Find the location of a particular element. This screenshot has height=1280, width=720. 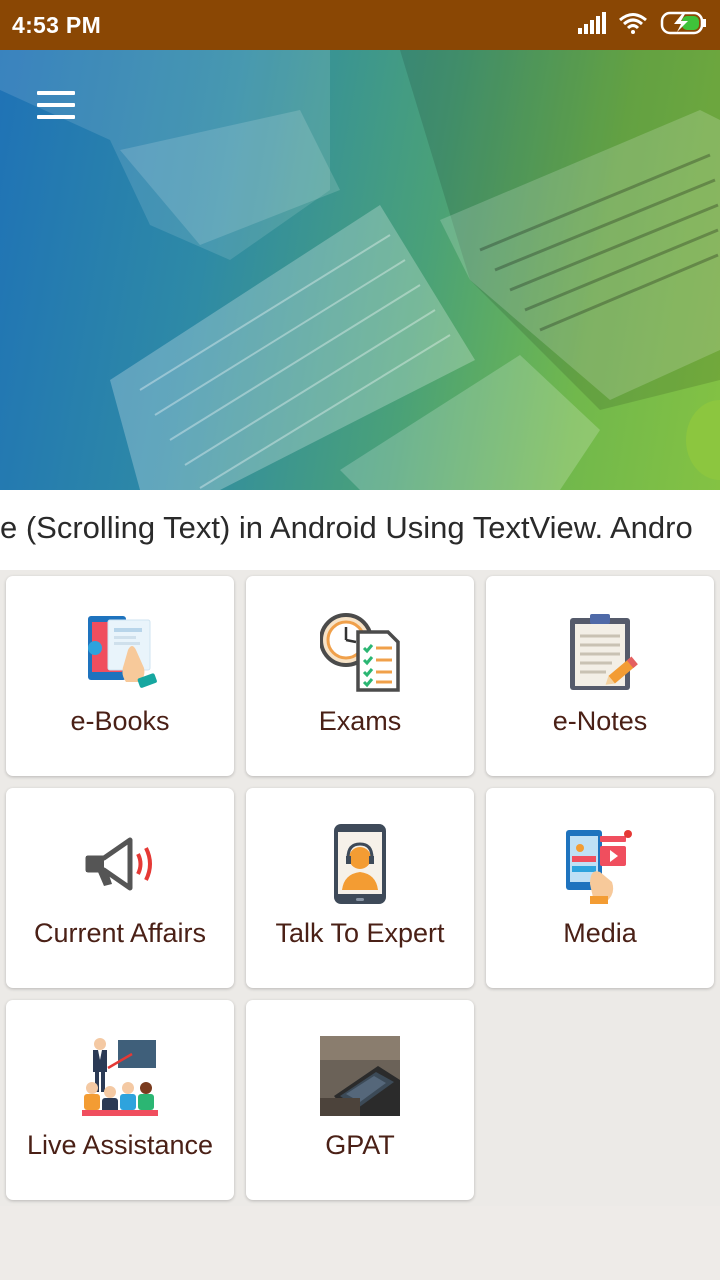

gpat-thumbnail-icon is located at coordinates (360, 1076).